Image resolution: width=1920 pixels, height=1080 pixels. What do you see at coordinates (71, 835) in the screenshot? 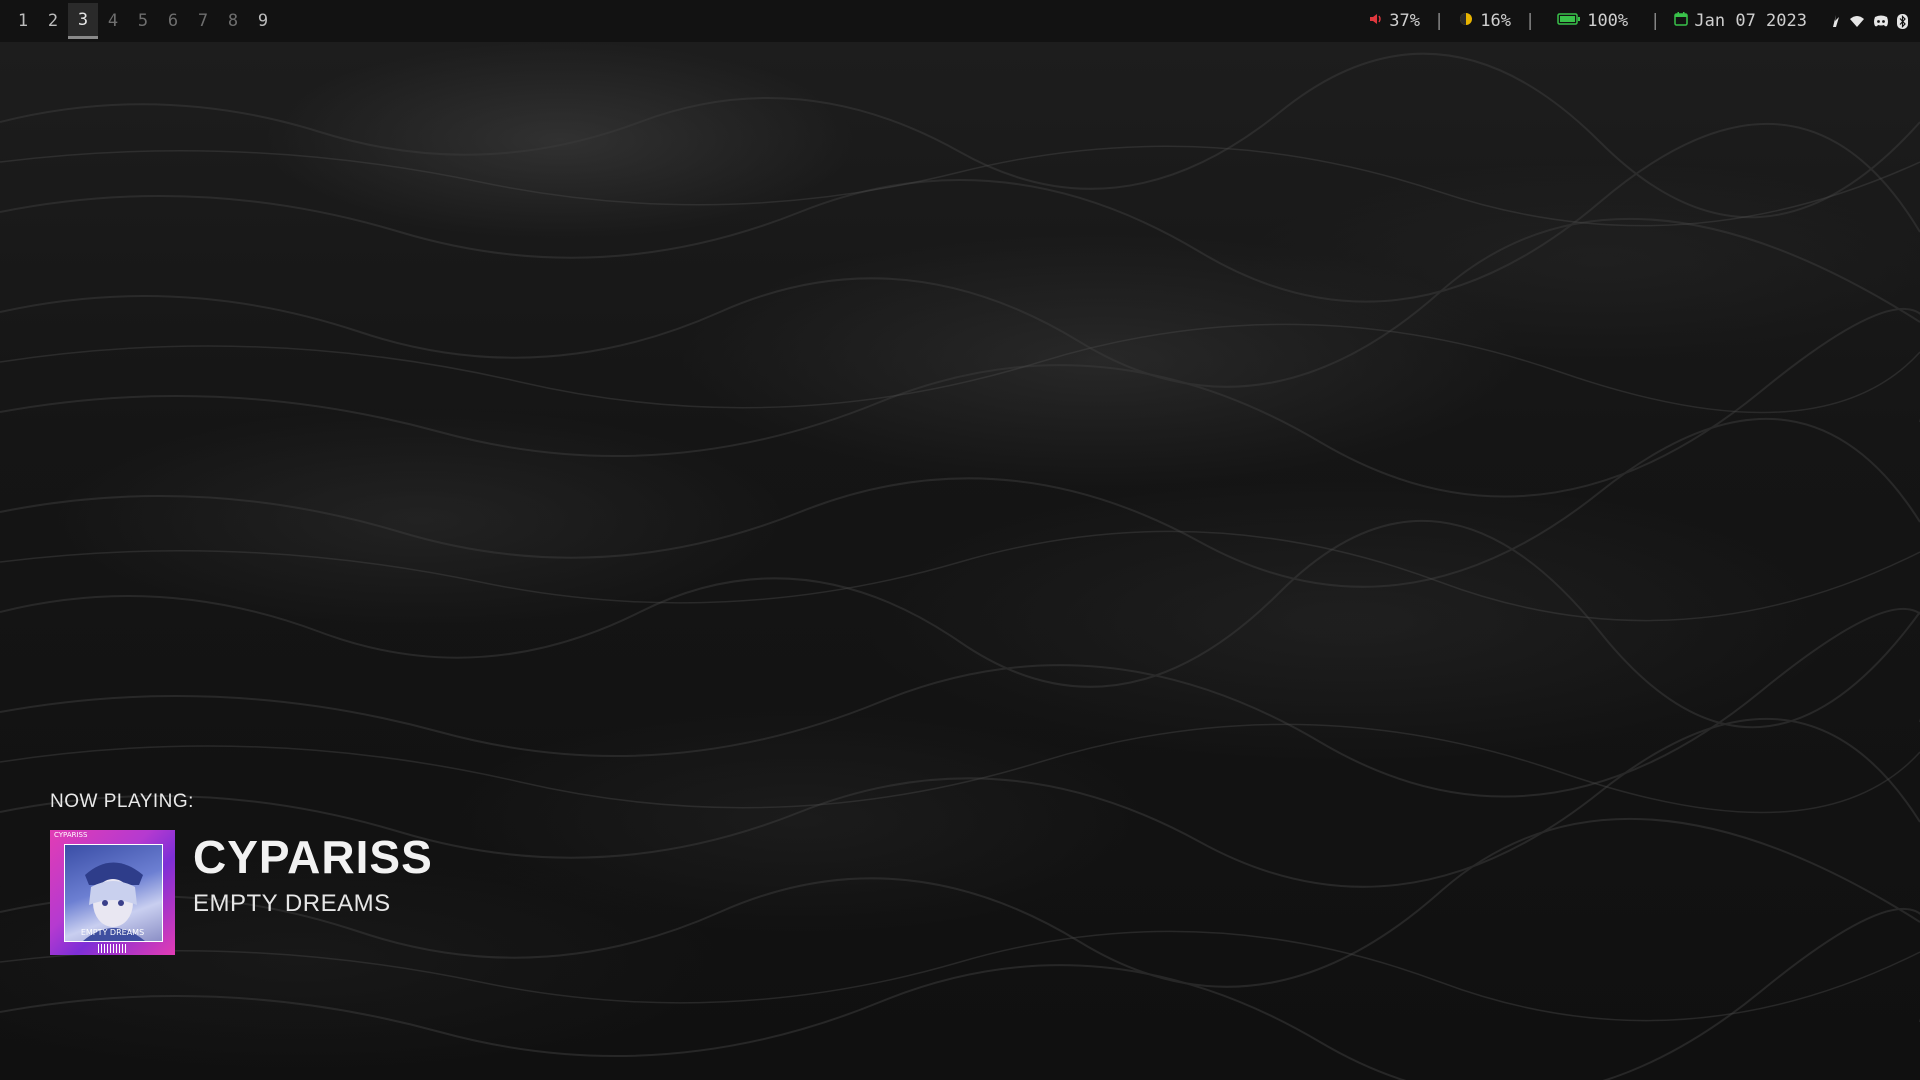
I see `cover-tag: CYPARISS` at bounding box center [71, 835].